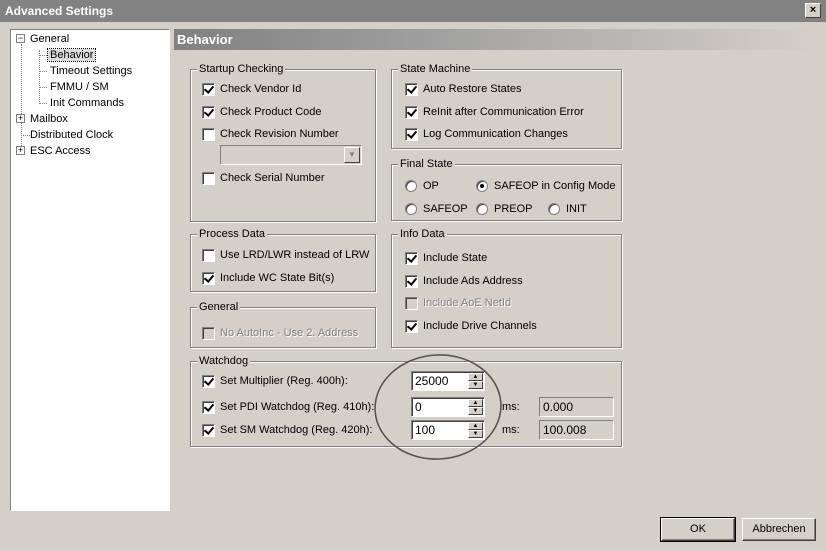 The image size is (826, 551). Describe the element at coordinates (698, 529) in the screenshot. I see `ok-button: OK` at that location.